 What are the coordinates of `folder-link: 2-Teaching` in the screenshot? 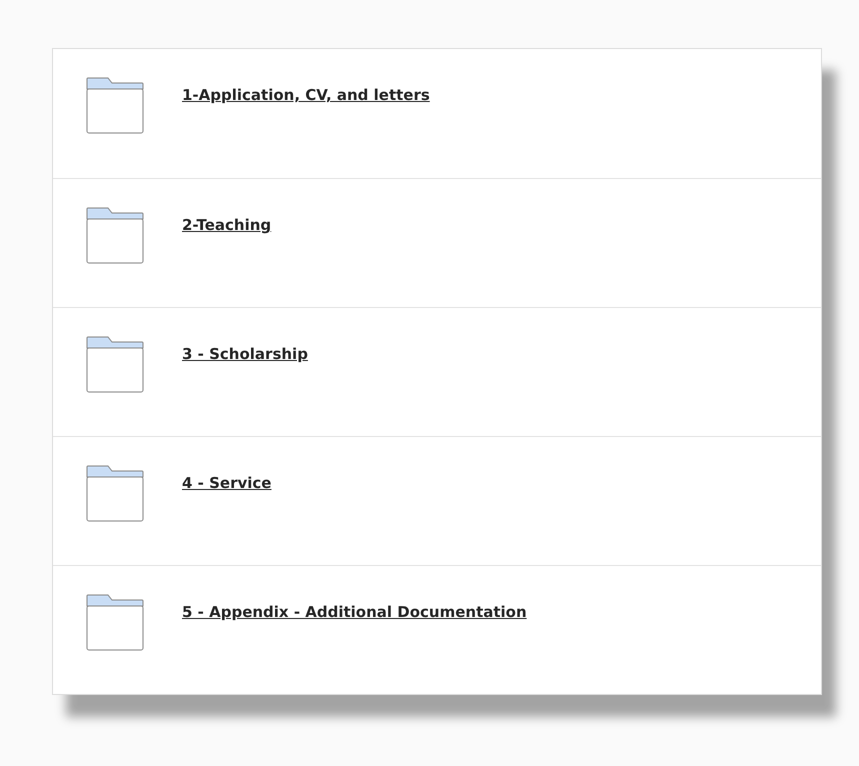 It's located at (227, 225).